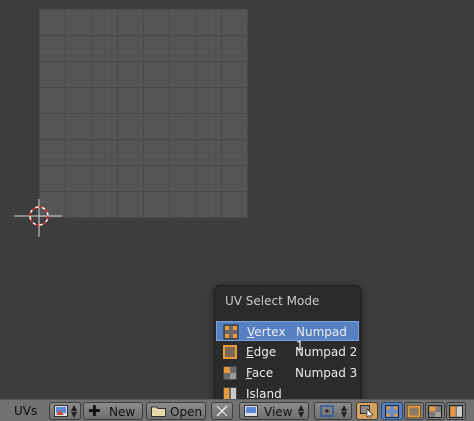 The height and width of the screenshot is (421, 474). What do you see at coordinates (251, 411) in the screenshot?
I see `image-editor-icon` at bounding box center [251, 411].